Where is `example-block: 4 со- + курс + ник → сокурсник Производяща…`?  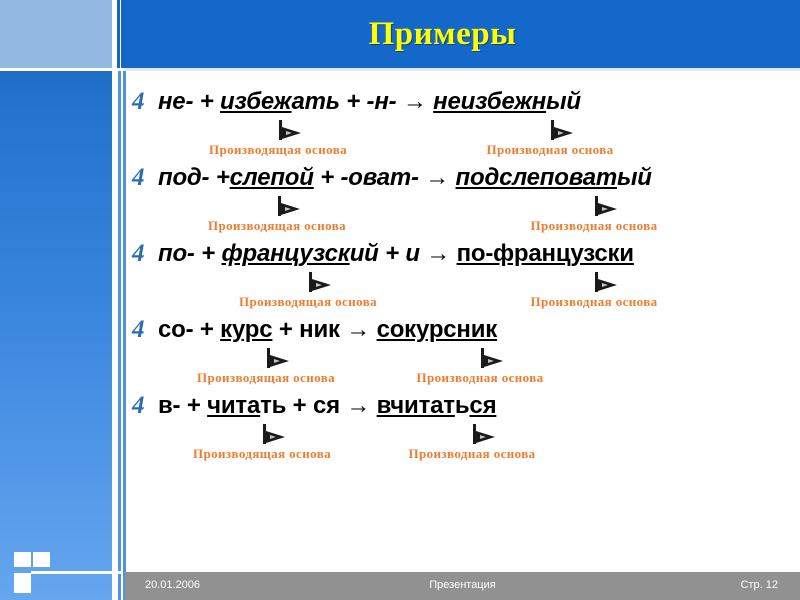
example-block: 4 со- + курс + ник → сокурсник Производяща… is located at coordinates (466, 354).